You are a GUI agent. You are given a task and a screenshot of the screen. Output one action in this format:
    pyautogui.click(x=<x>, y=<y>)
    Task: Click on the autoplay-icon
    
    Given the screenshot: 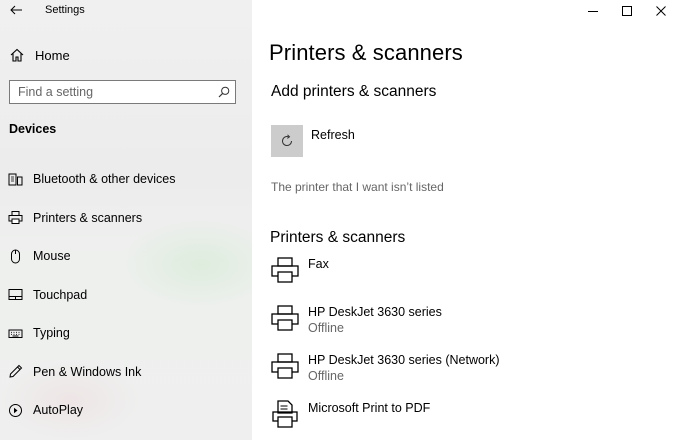 What is the action you would take?
    pyautogui.click(x=15, y=410)
    